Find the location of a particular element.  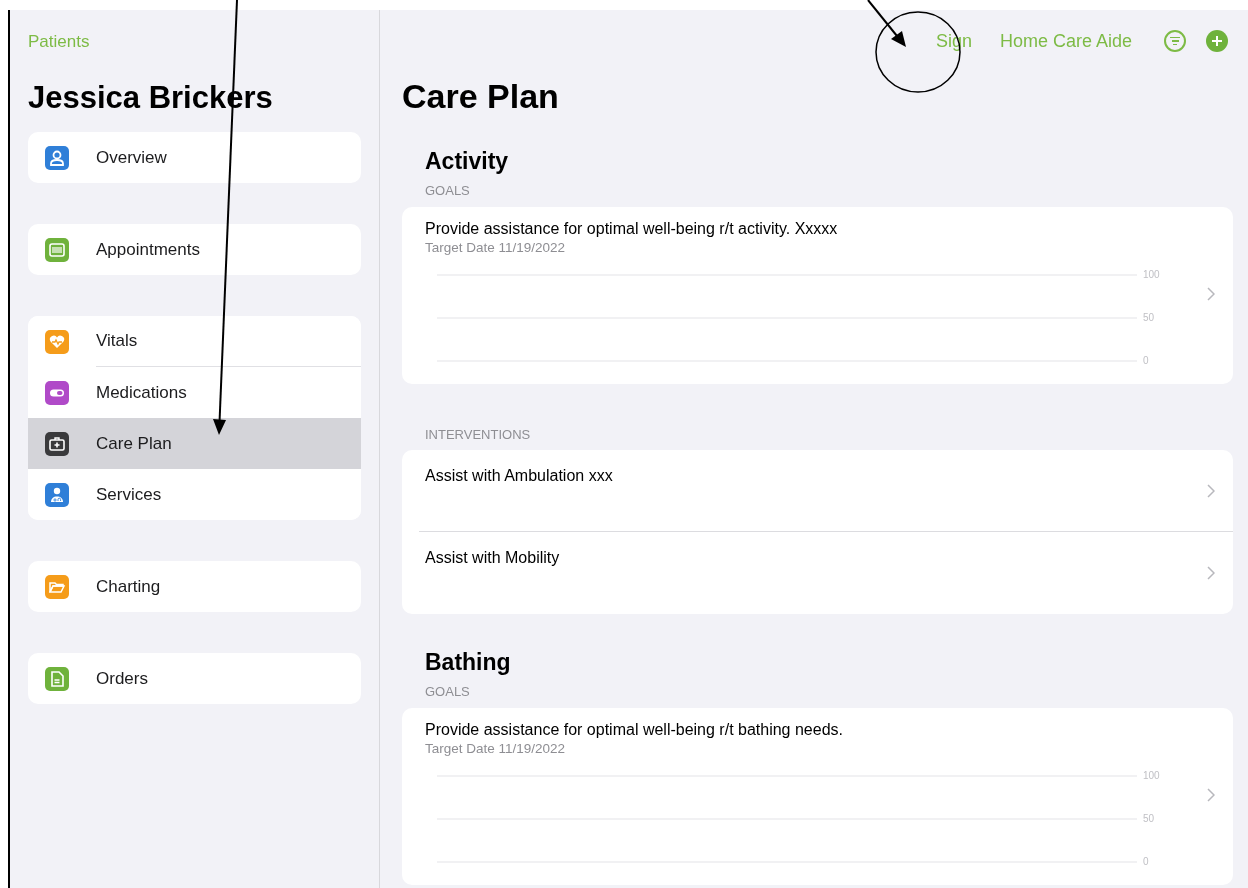

section-title: Bathing is located at coordinates (468, 662).